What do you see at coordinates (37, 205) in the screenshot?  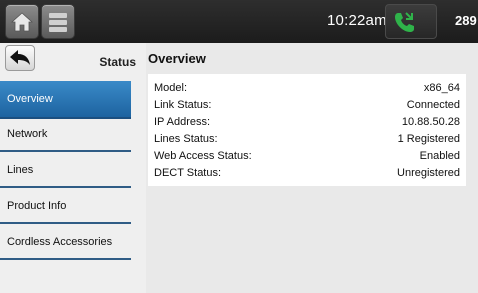 I see `sidebar-item-label: Product Info` at bounding box center [37, 205].